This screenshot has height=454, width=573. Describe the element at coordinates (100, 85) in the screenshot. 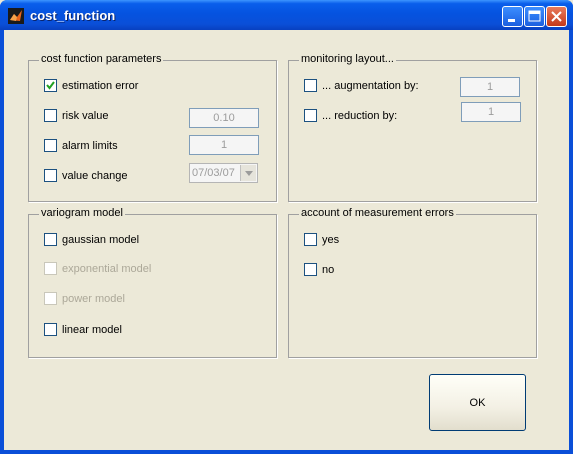

I see `estimation-error-label: estimation error` at that location.